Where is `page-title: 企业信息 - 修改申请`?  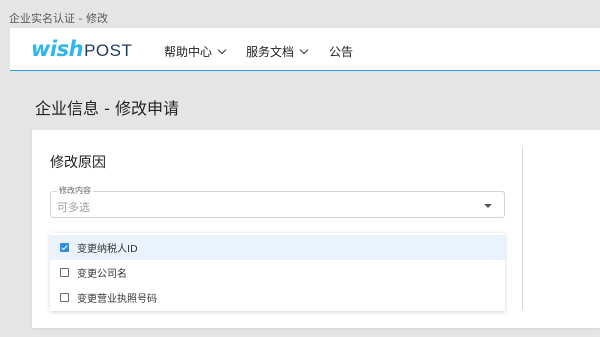 page-title: 企业信息 - 修改申请 is located at coordinates (107, 108).